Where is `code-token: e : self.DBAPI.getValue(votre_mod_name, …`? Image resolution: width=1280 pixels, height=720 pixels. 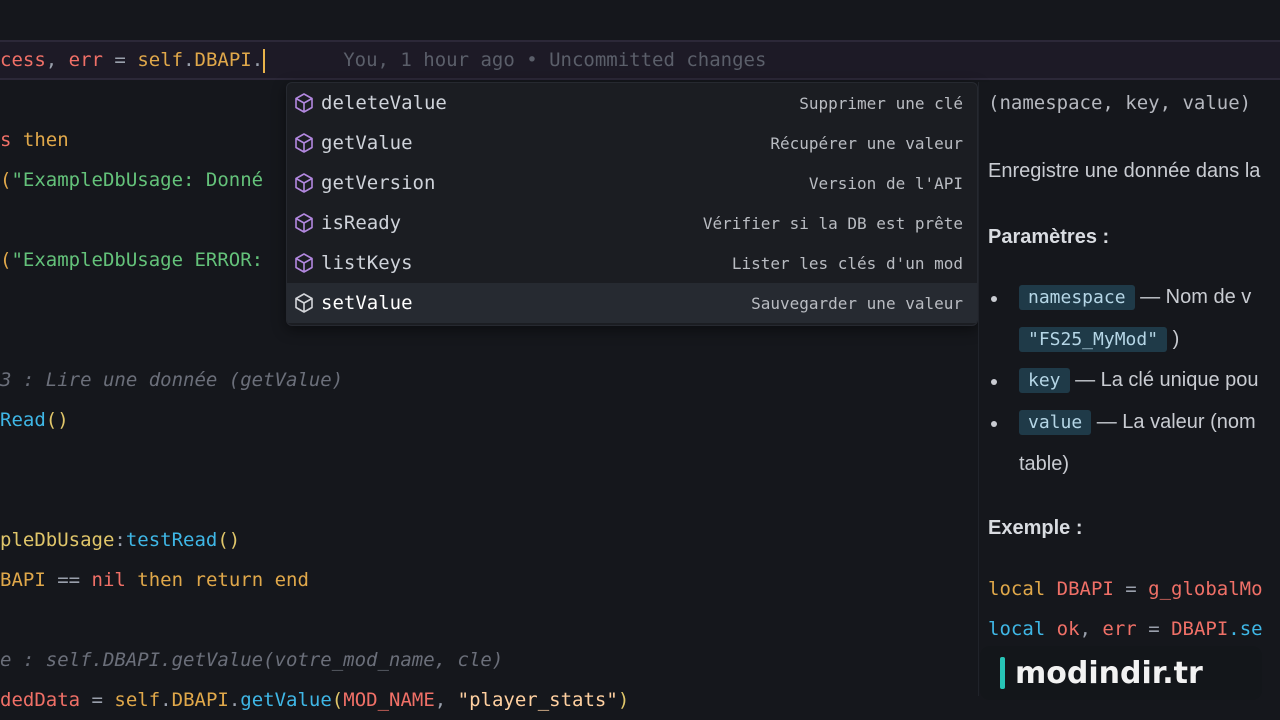
code-token: e : self.DBAPI.getValue(votre_mod_name, … is located at coordinates (252, 660).